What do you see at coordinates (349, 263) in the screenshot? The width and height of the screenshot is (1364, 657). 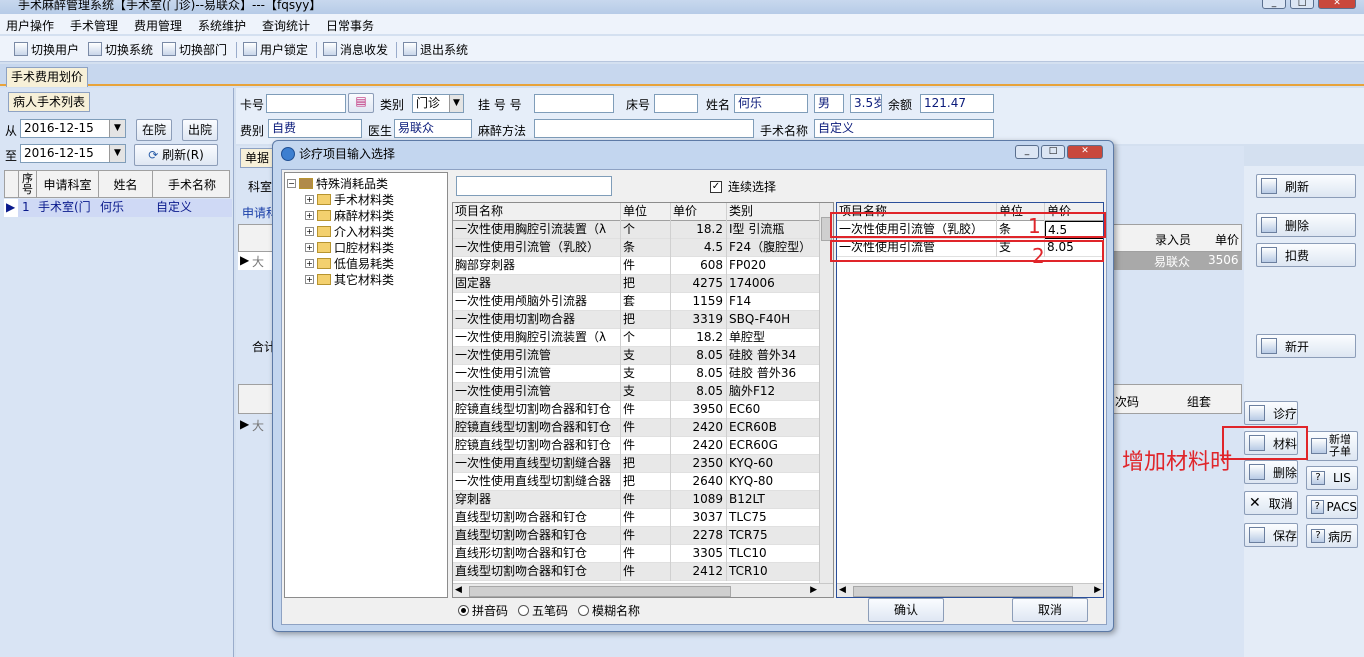 I see `tree-item: + 低值易耗类` at bounding box center [349, 263].